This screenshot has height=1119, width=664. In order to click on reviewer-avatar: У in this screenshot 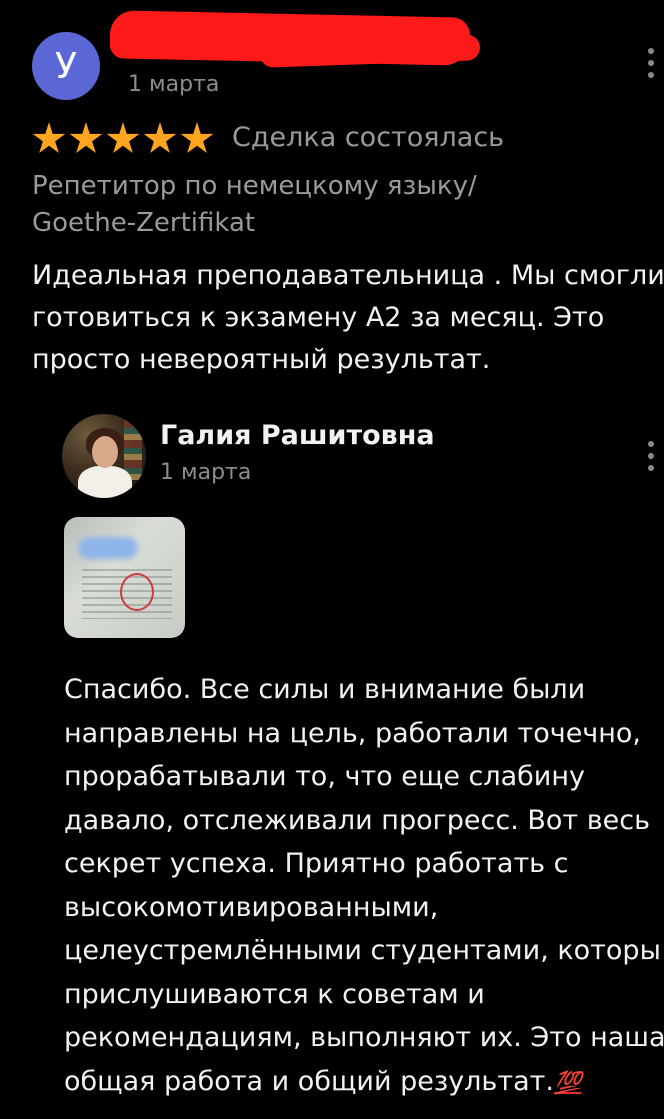, I will do `click(66, 66)`.